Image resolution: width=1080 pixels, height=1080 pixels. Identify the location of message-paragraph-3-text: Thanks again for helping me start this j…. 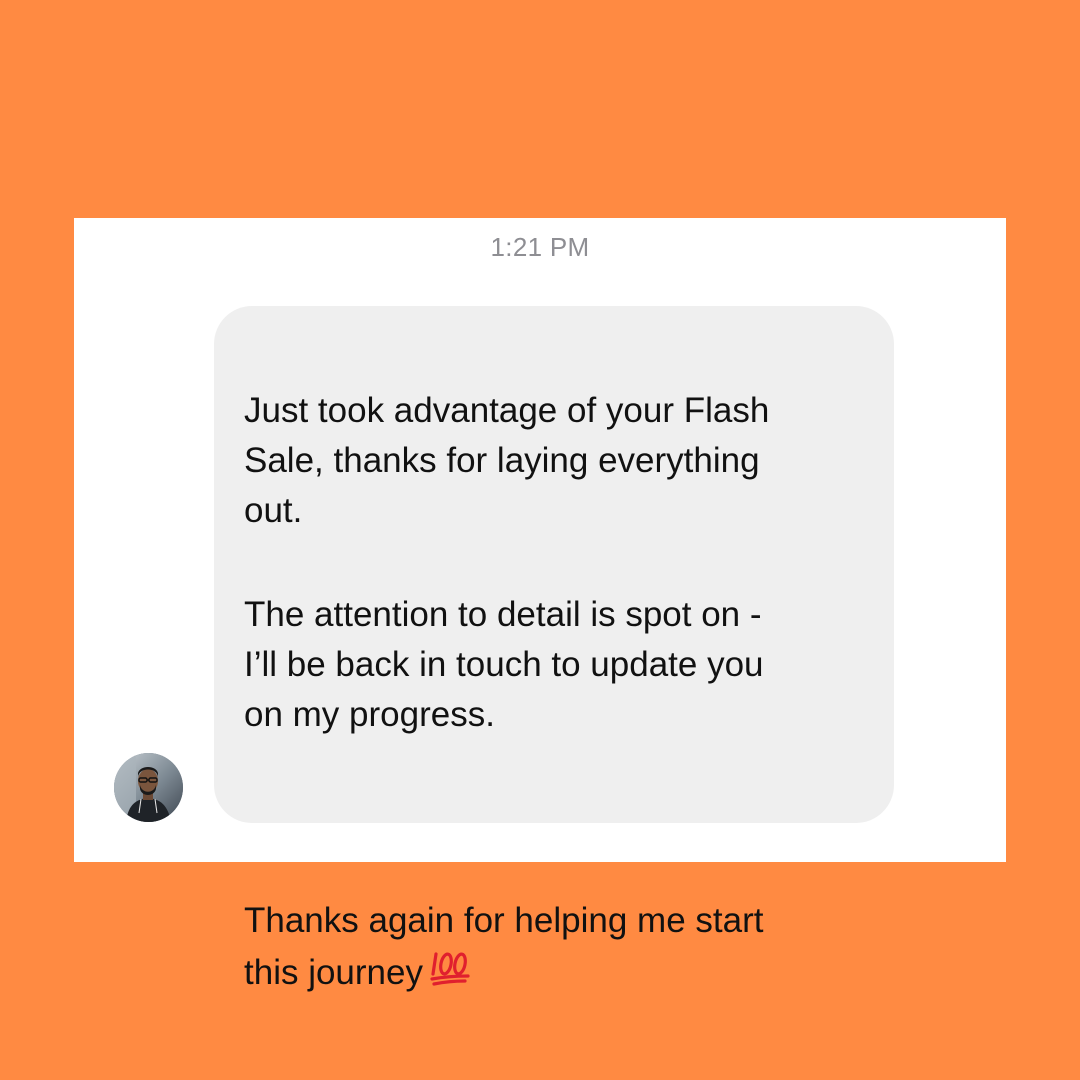
(504, 946).